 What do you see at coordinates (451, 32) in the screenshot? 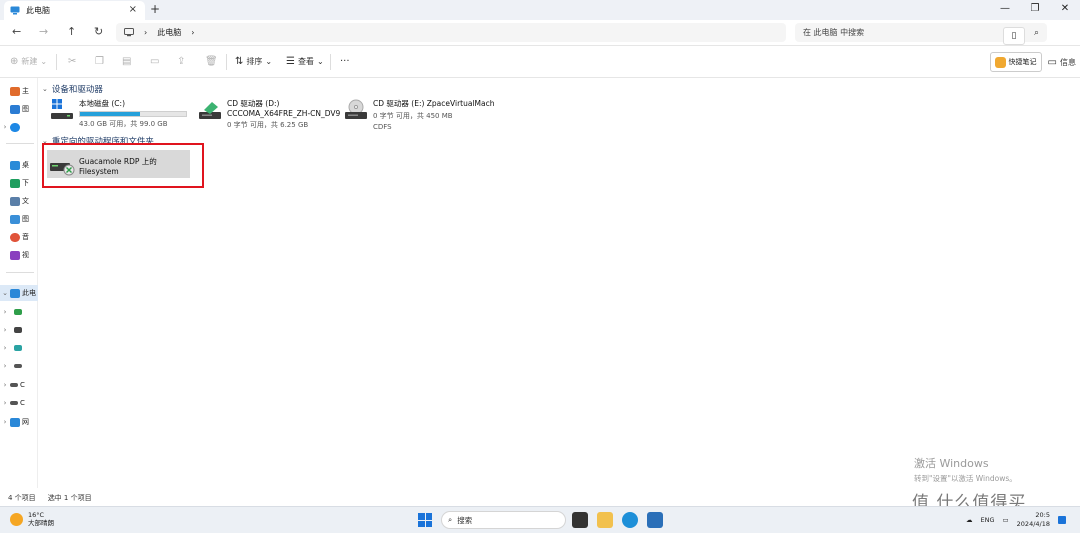
I see `breadcrumb: › 此电脑 ›` at bounding box center [451, 32].